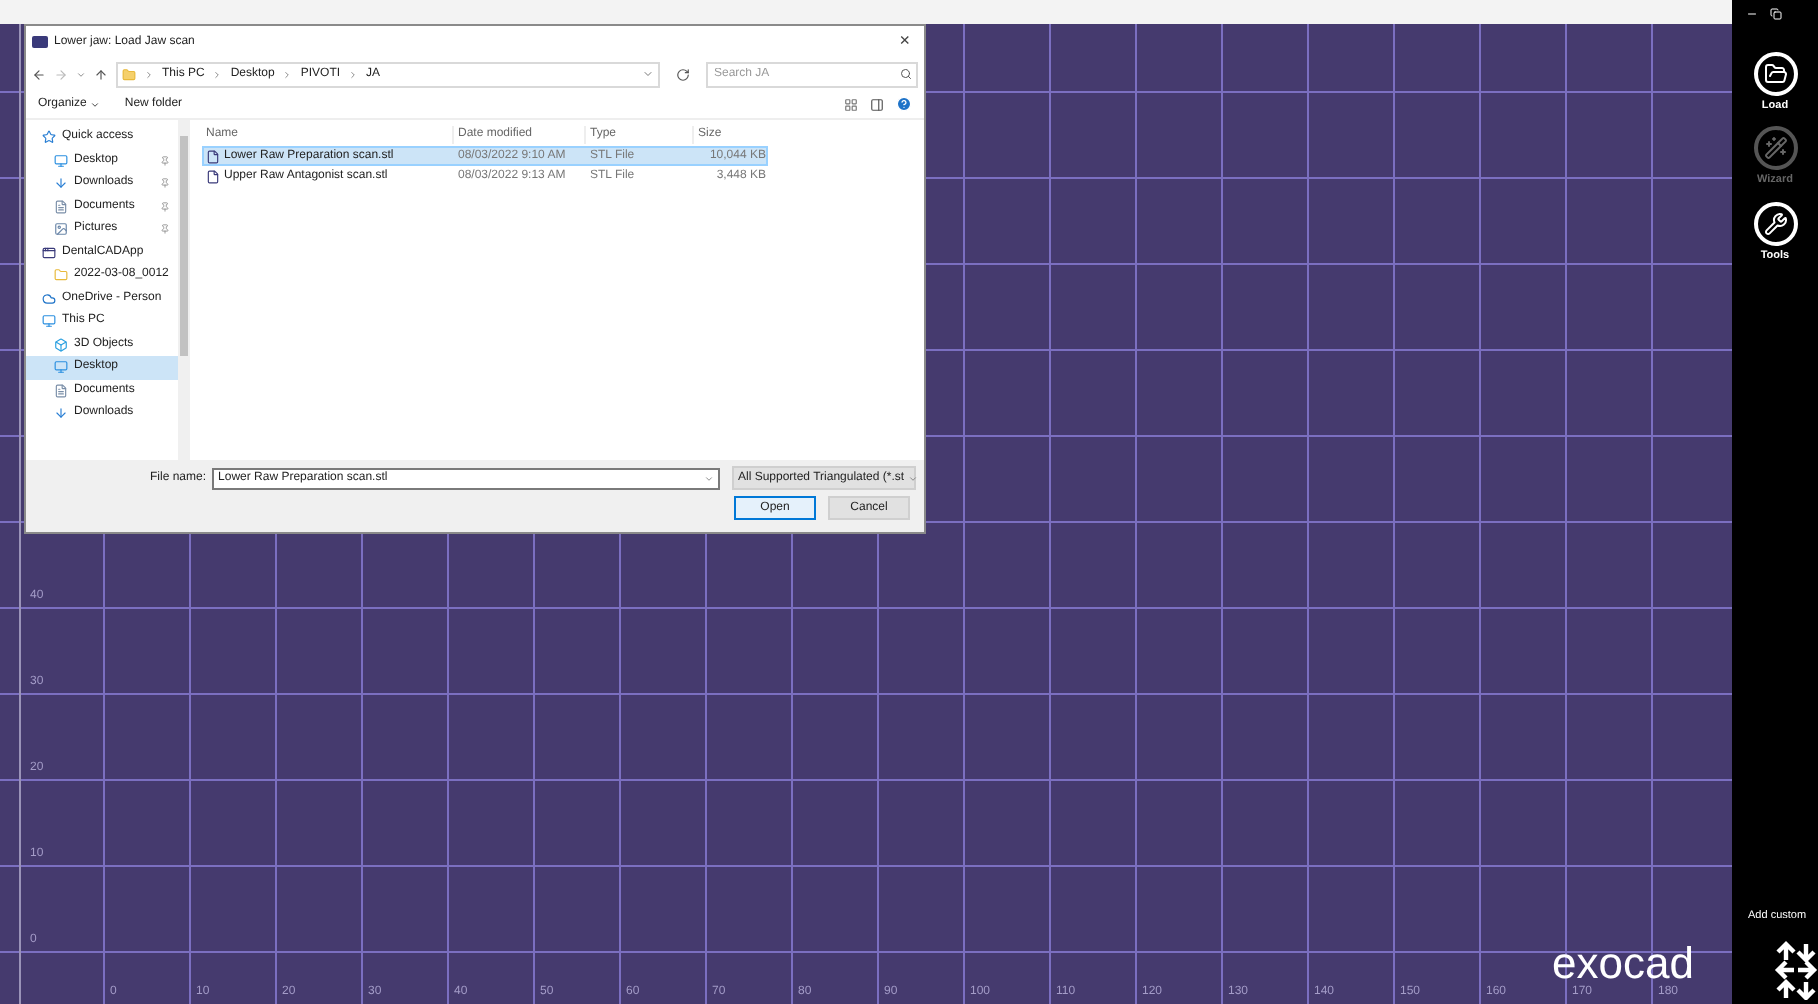  Describe the element at coordinates (1776, 14) in the screenshot. I see `restore-icon` at that location.